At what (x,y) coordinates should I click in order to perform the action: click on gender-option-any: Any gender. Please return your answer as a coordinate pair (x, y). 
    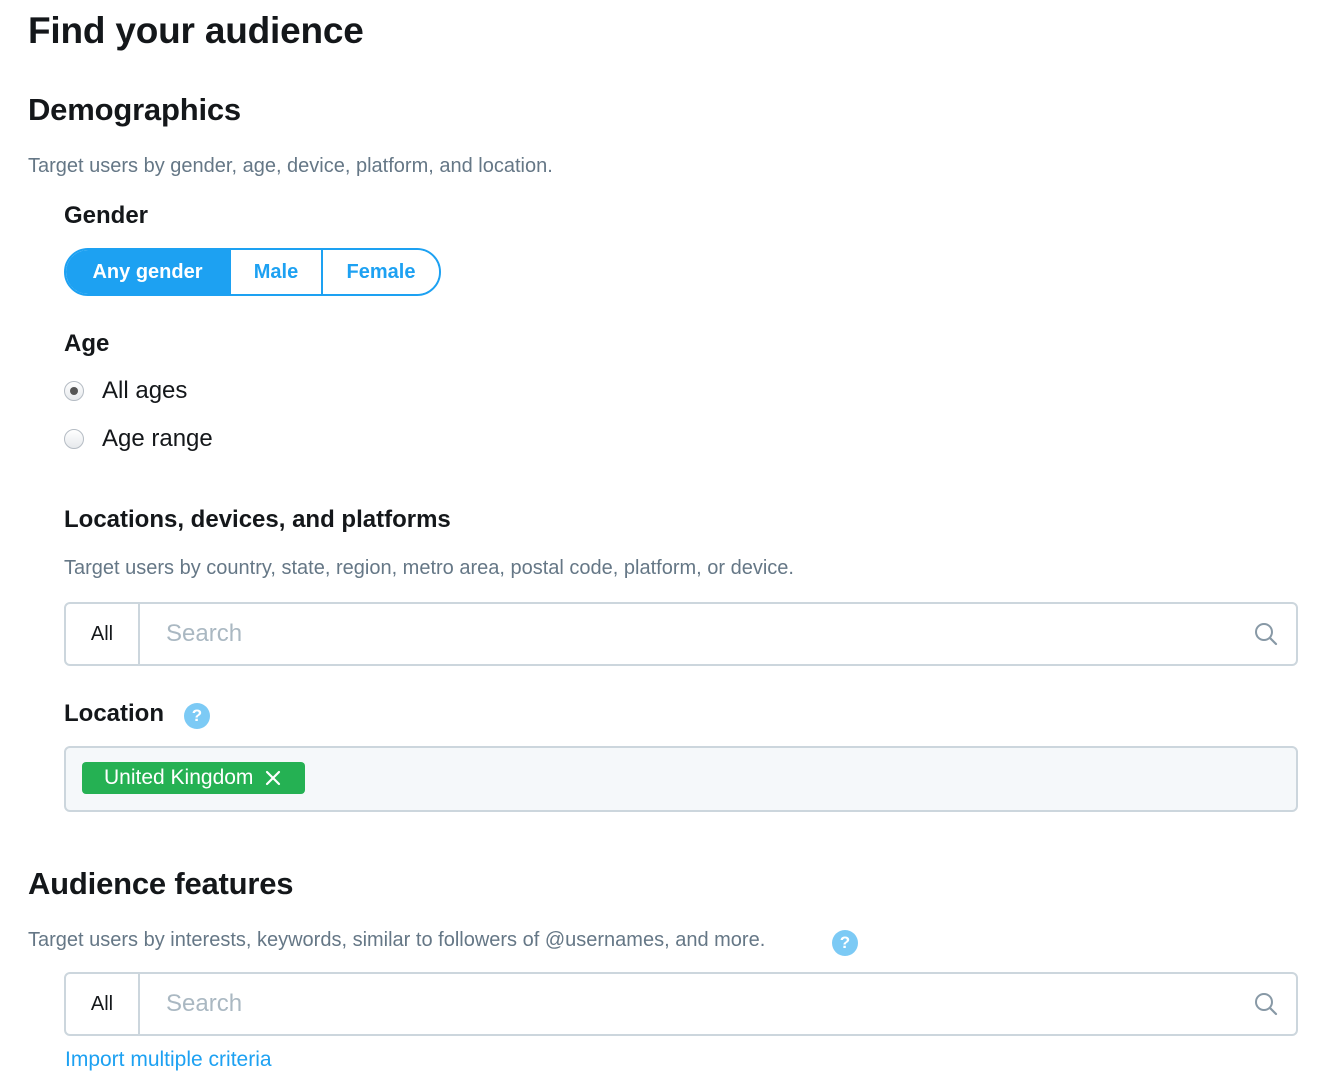
    Looking at the image, I should click on (147, 272).